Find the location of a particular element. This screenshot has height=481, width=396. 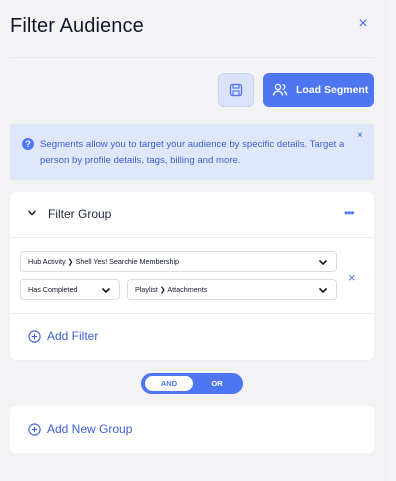

close-icon: × is located at coordinates (363, 24).